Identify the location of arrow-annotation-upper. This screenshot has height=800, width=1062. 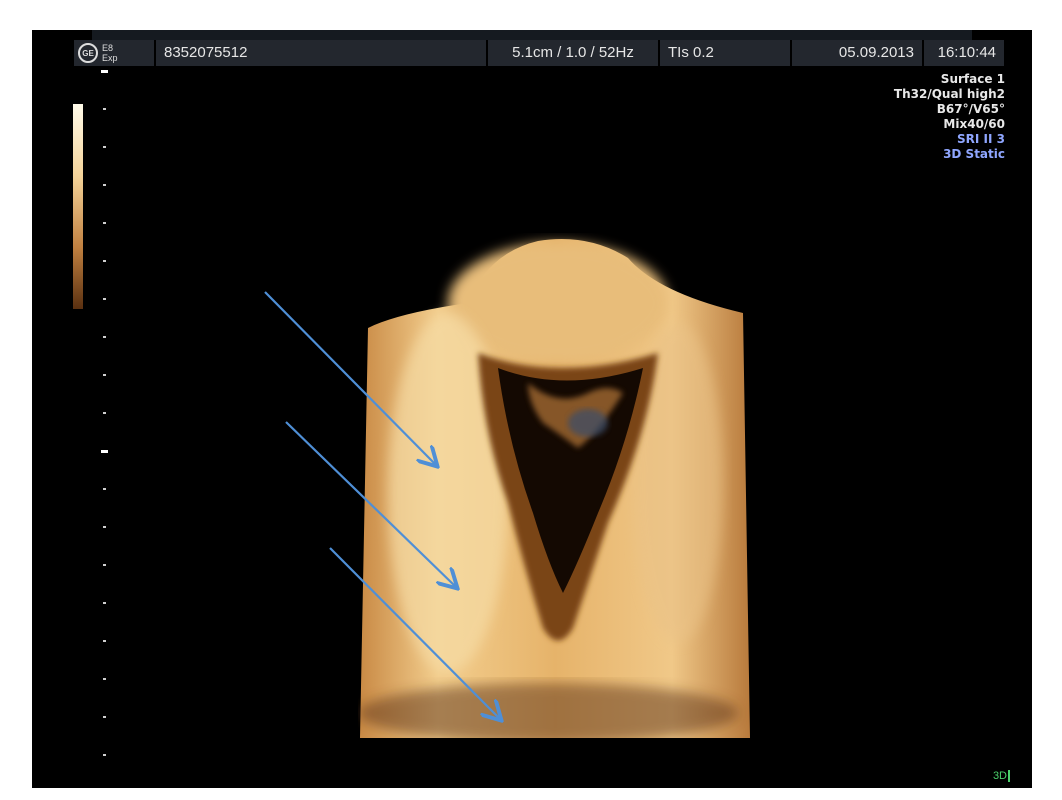
(350, 378).